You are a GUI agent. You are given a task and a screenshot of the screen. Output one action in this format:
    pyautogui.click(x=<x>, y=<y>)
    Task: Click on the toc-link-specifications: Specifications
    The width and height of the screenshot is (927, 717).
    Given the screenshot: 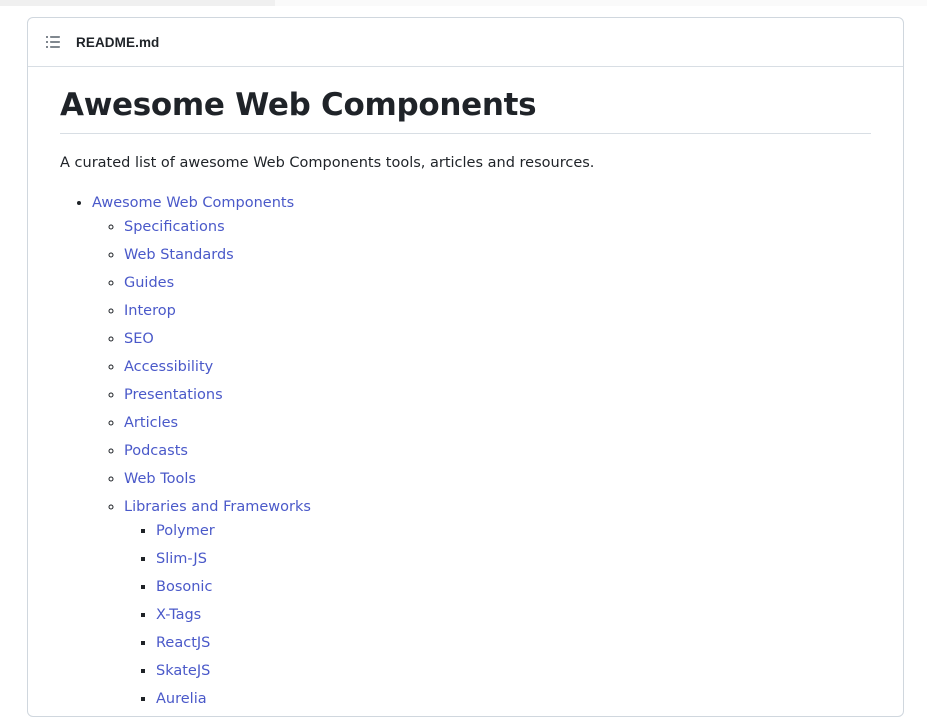 What is the action you would take?
    pyautogui.click(x=174, y=227)
    